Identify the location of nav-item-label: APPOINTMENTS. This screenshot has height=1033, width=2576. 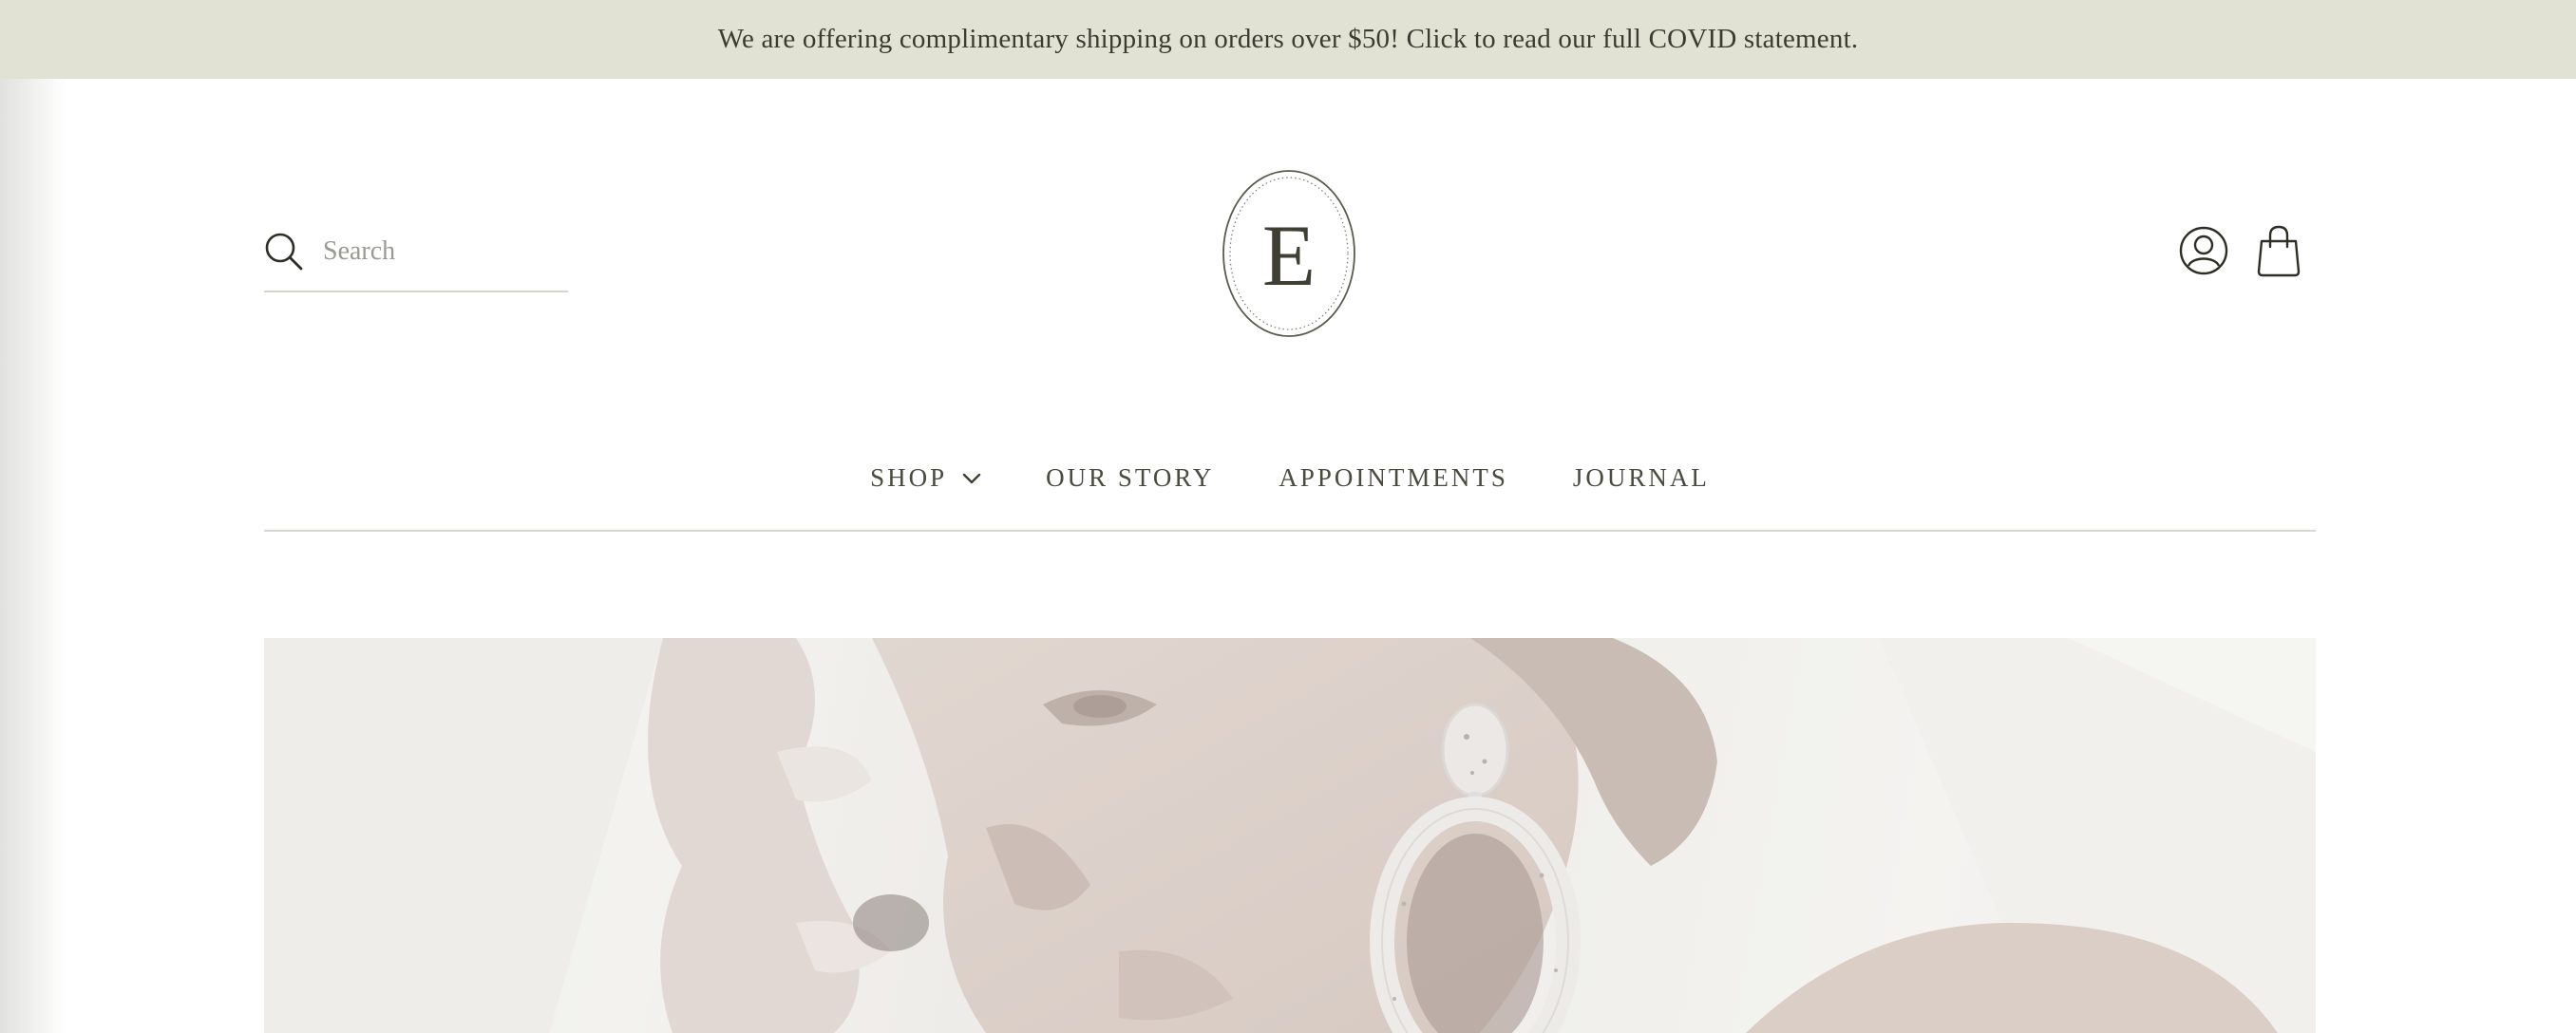
(1393, 478).